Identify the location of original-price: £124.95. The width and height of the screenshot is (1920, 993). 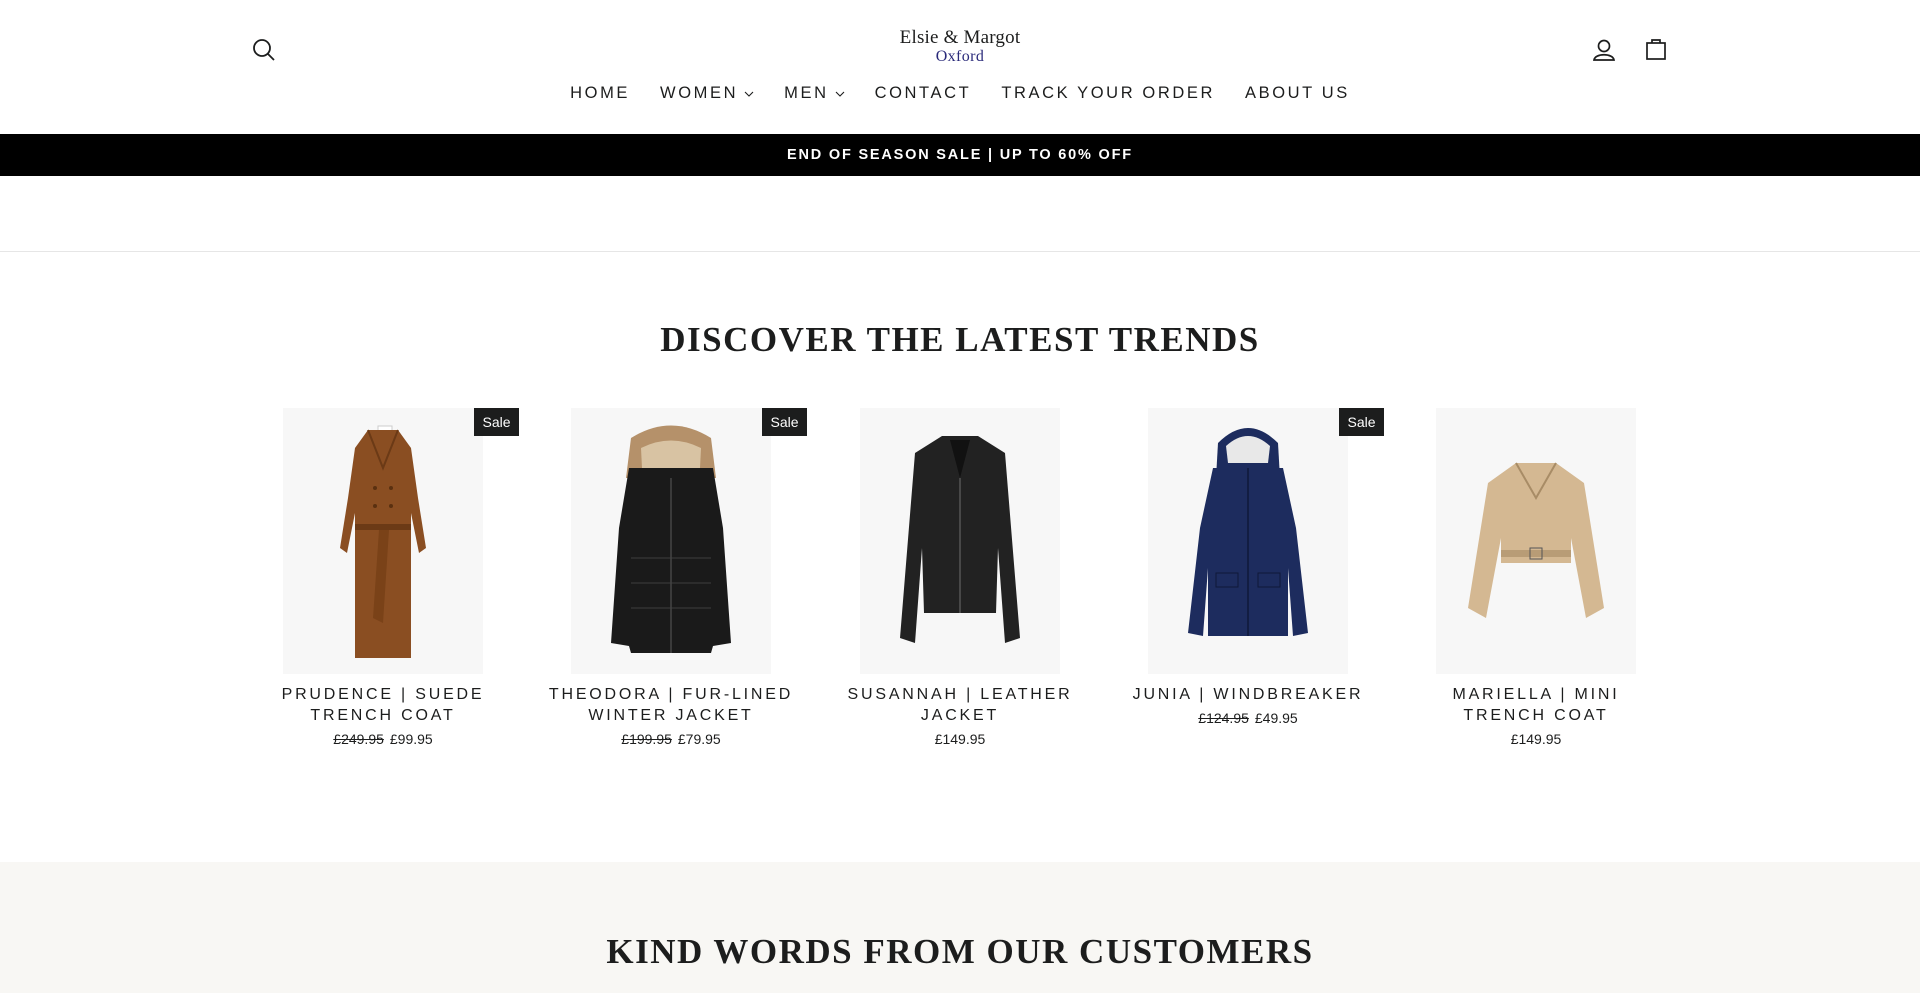
(1223, 718).